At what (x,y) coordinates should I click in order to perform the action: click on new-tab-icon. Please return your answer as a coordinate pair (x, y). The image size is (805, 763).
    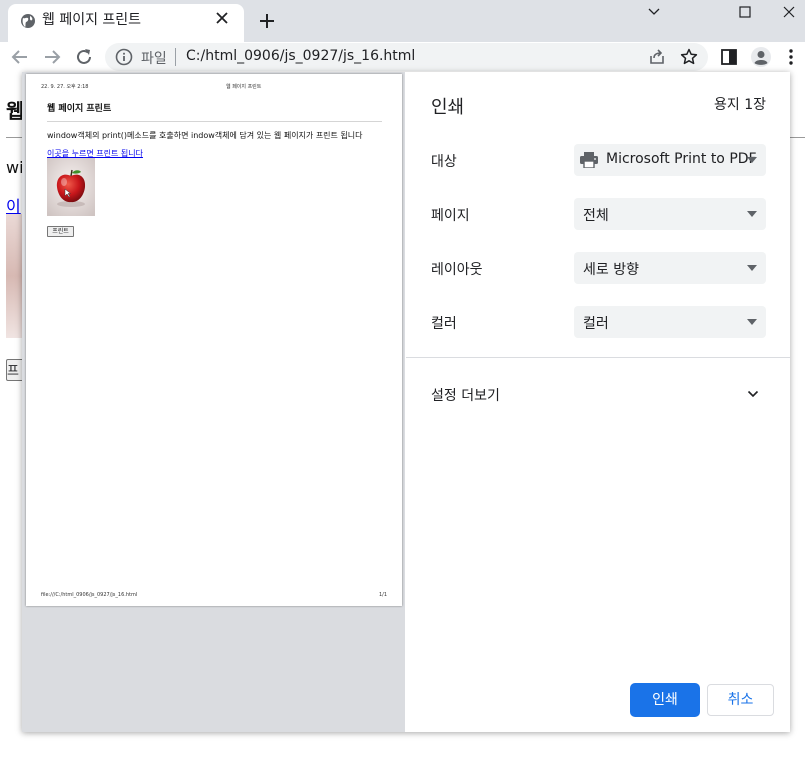
    Looking at the image, I should click on (267, 21).